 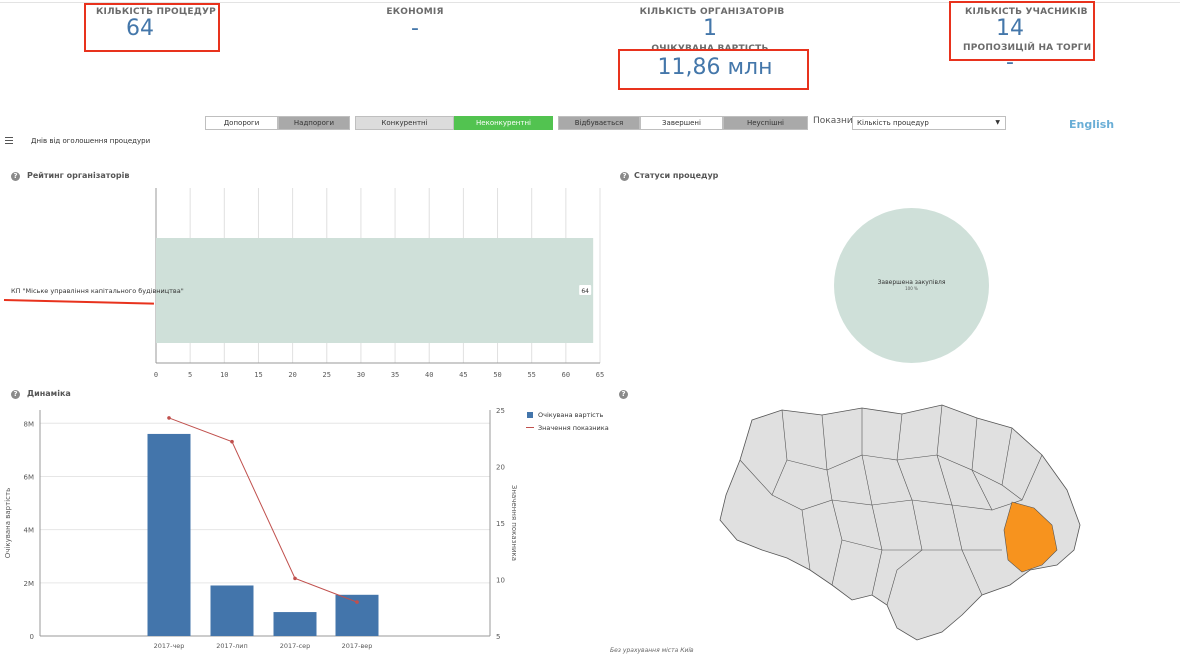 What do you see at coordinates (571, 415) in the screenshot?
I see `legend-bar-label: Очікувана вартість` at bounding box center [571, 415].